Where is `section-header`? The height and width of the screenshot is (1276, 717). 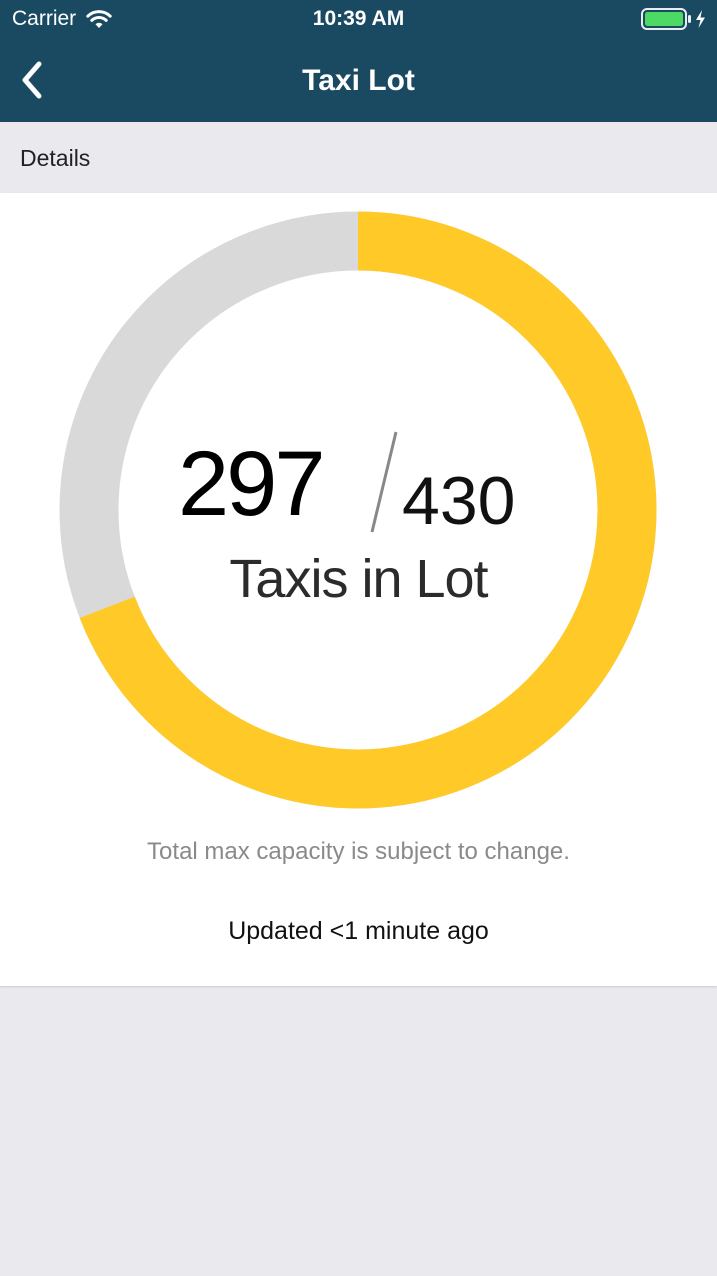 section-header is located at coordinates (358, 157).